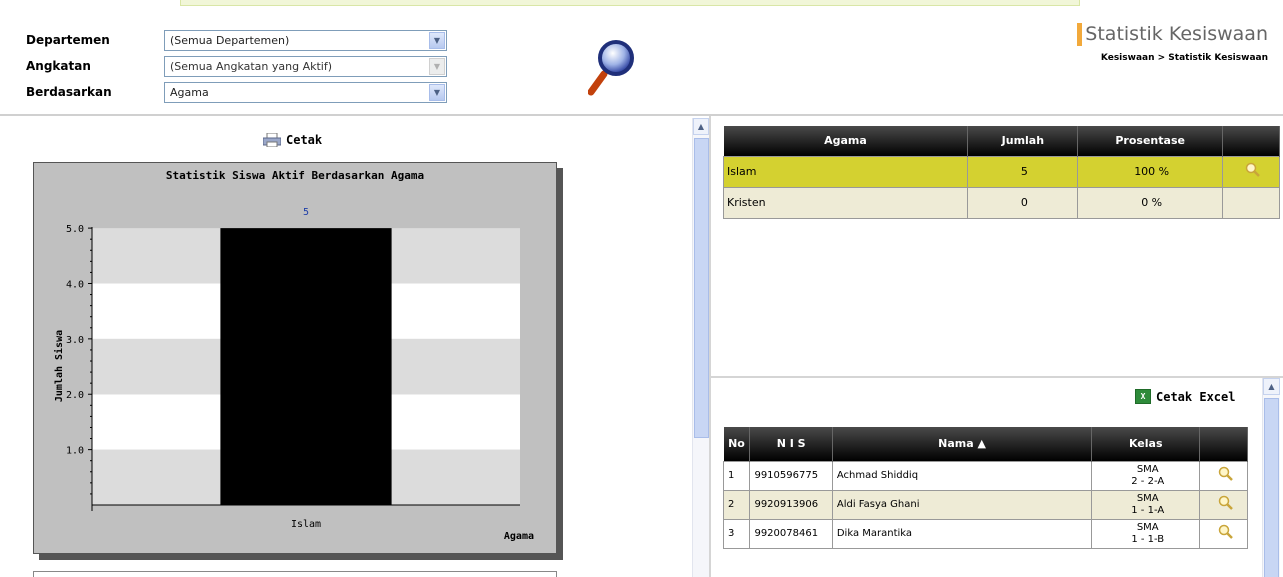  Describe the element at coordinates (305, 40) in the screenshot. I see `departemen-select: (Semua Departemen) ▼` at that location.